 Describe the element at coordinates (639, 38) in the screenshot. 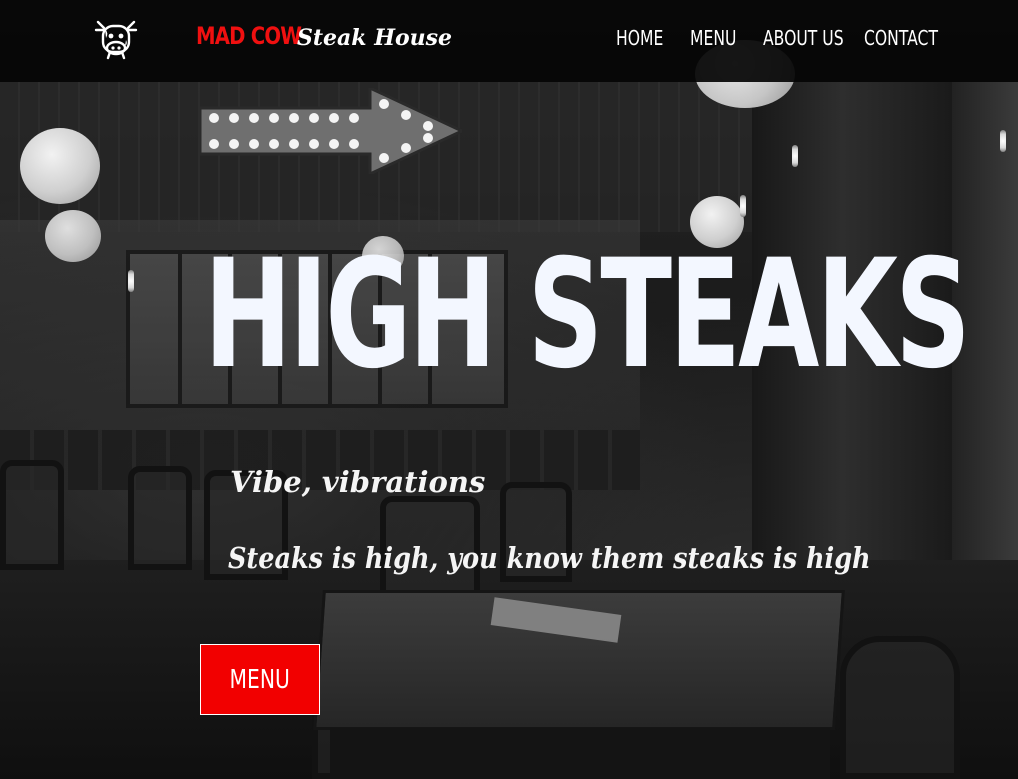

I see `nav-home: HOME` at that location.